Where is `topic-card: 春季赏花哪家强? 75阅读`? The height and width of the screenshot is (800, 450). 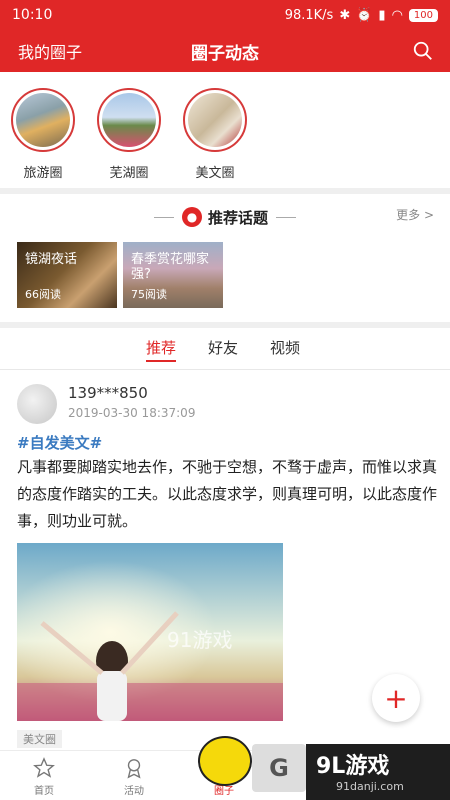
topic-card: 春季赏花哪家强? 75阅读 is located at coordinates (173, 275).